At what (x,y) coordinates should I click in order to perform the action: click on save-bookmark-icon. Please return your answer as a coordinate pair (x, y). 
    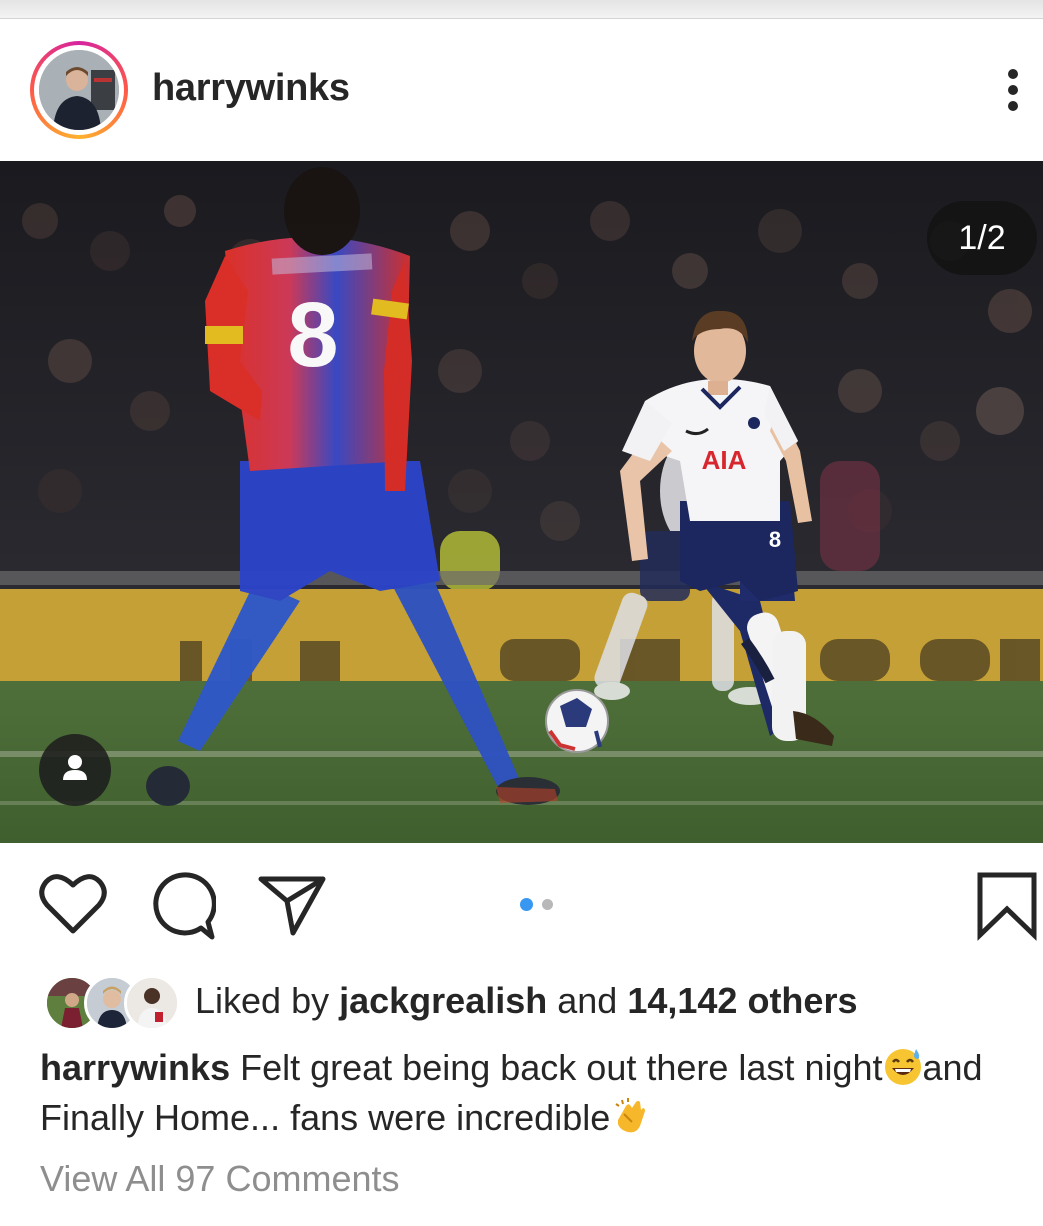
    Looking at the image, I should click on (1007, 906).